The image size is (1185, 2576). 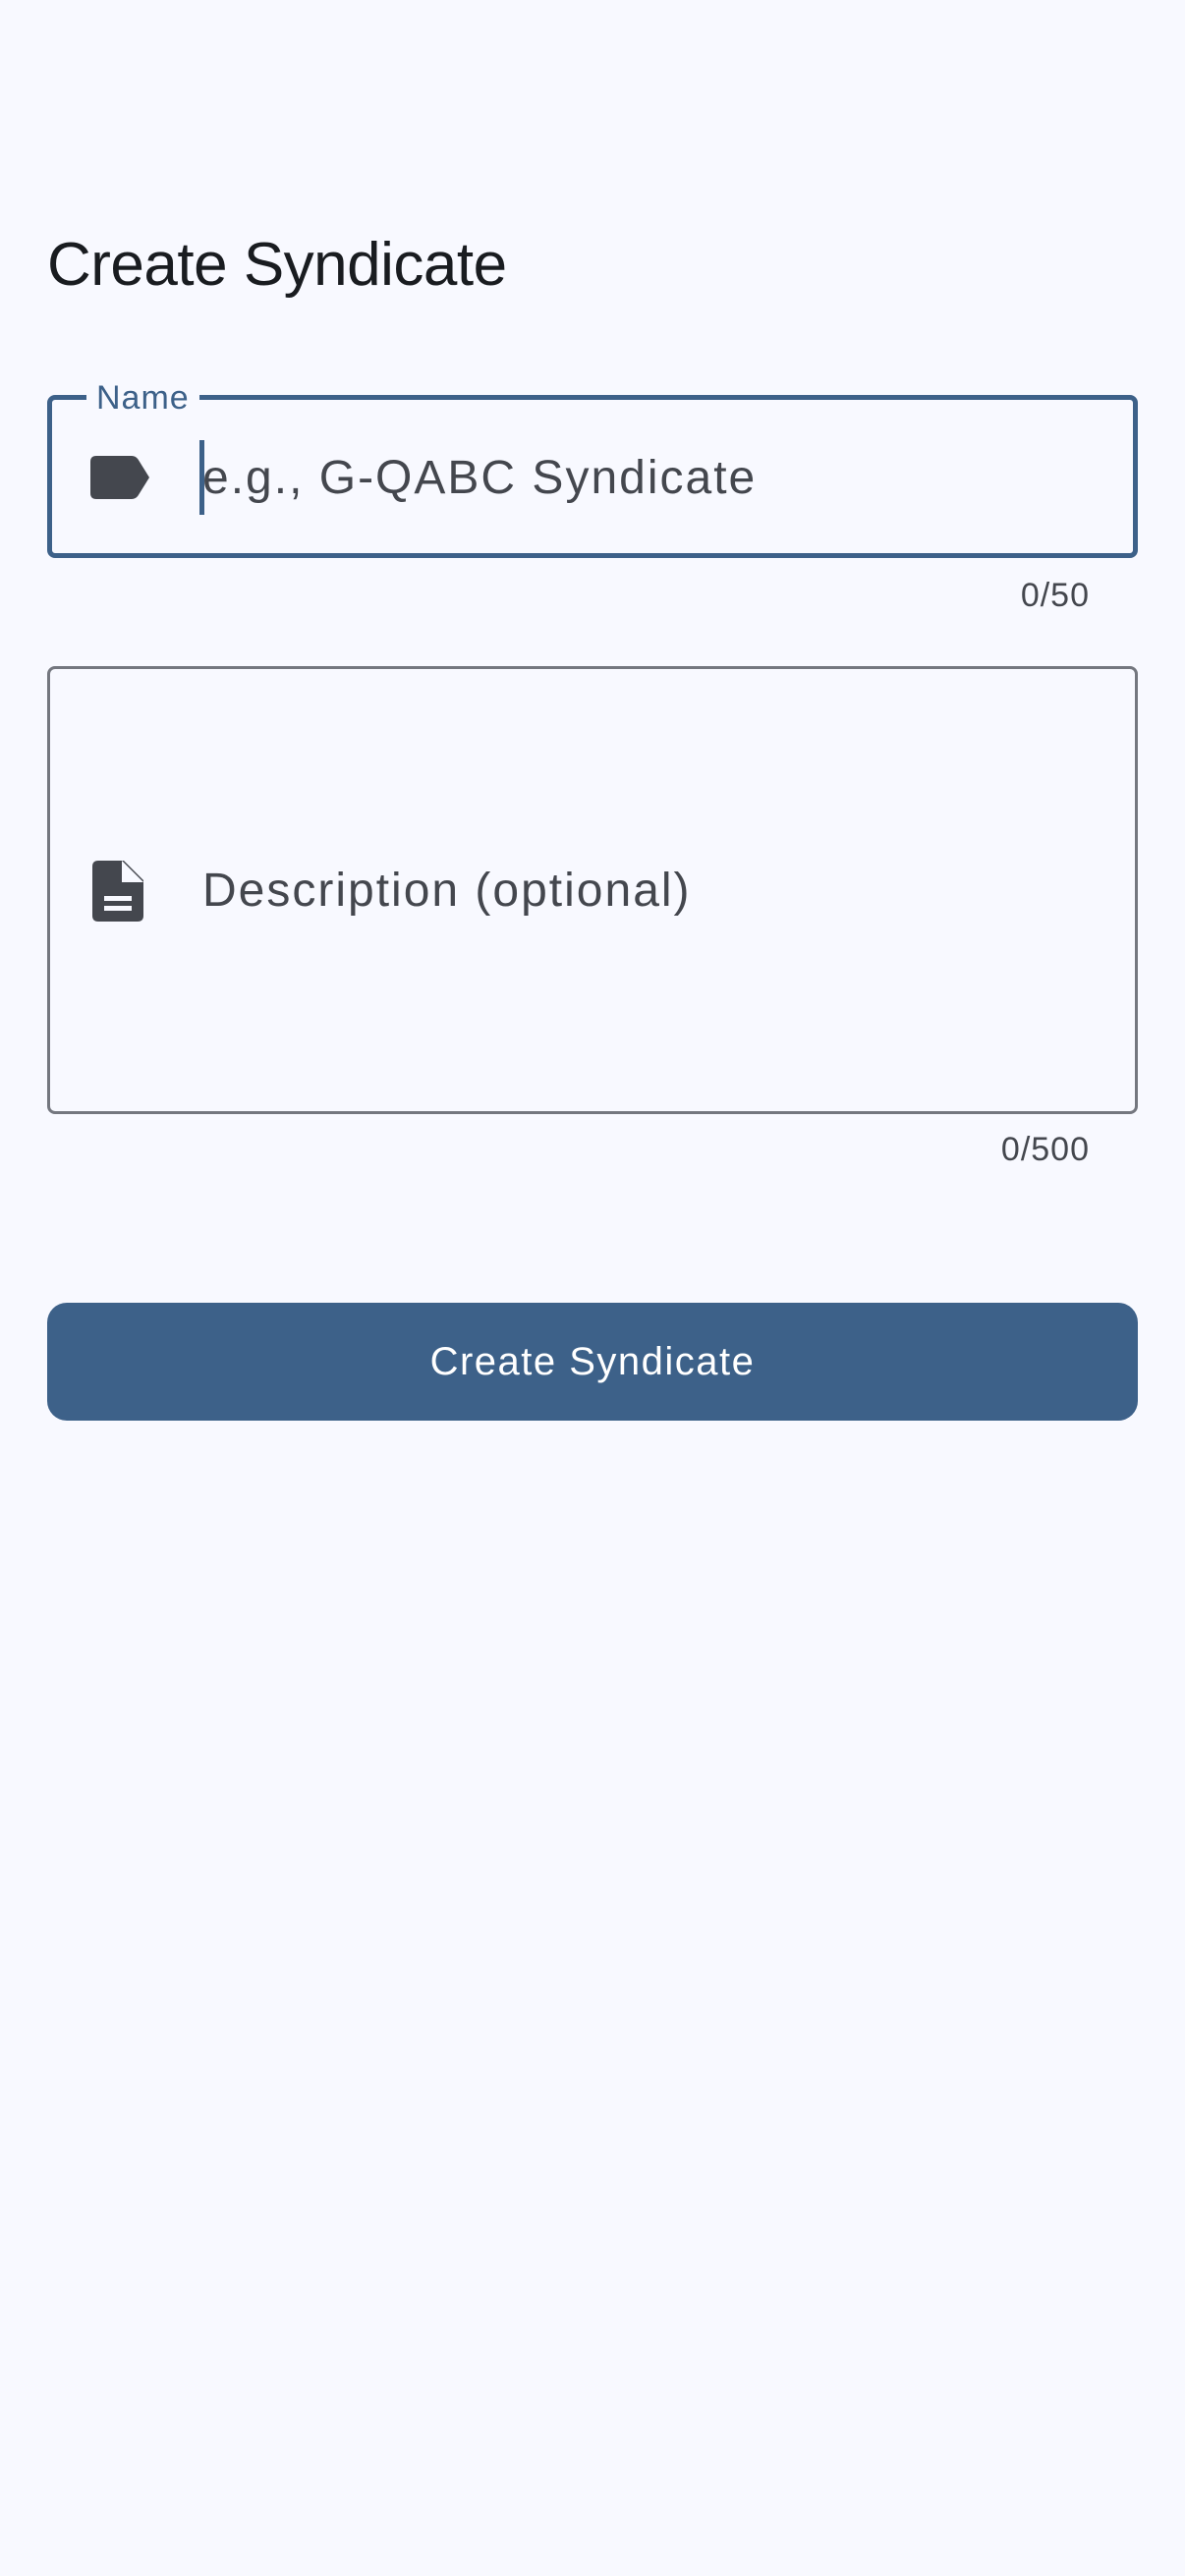 What do you see at coordinates (480, 478) in the screenshot?
I see `name-placeholder: e.g., G-QABC Syndicate` at bounding box center [480, 478].